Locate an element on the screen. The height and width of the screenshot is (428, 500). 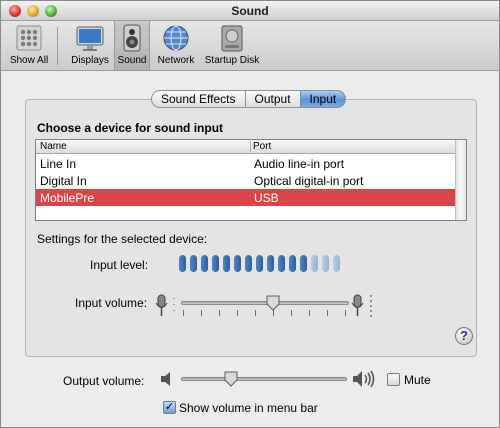
toolbar-label: Startup Disk is located at coordinates (232, 60).